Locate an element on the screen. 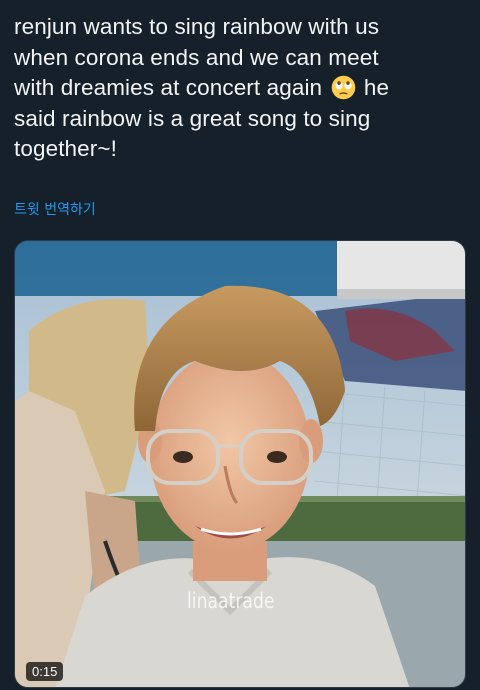 Image resolution: width=480 pixels, height=690 pixels. video-watermark: linaatrade is located at coordinates (231, 601).